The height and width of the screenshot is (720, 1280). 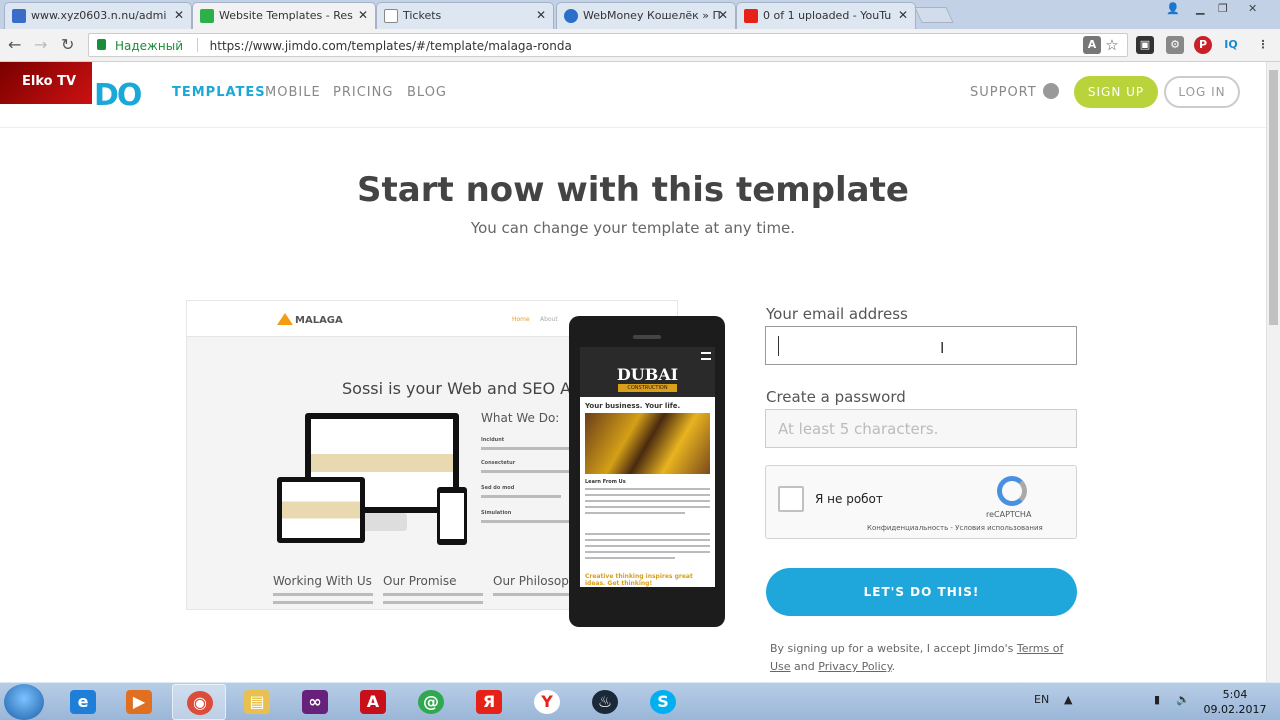 I want to click on network-icon: ▮, so click(x=1157, y=699).